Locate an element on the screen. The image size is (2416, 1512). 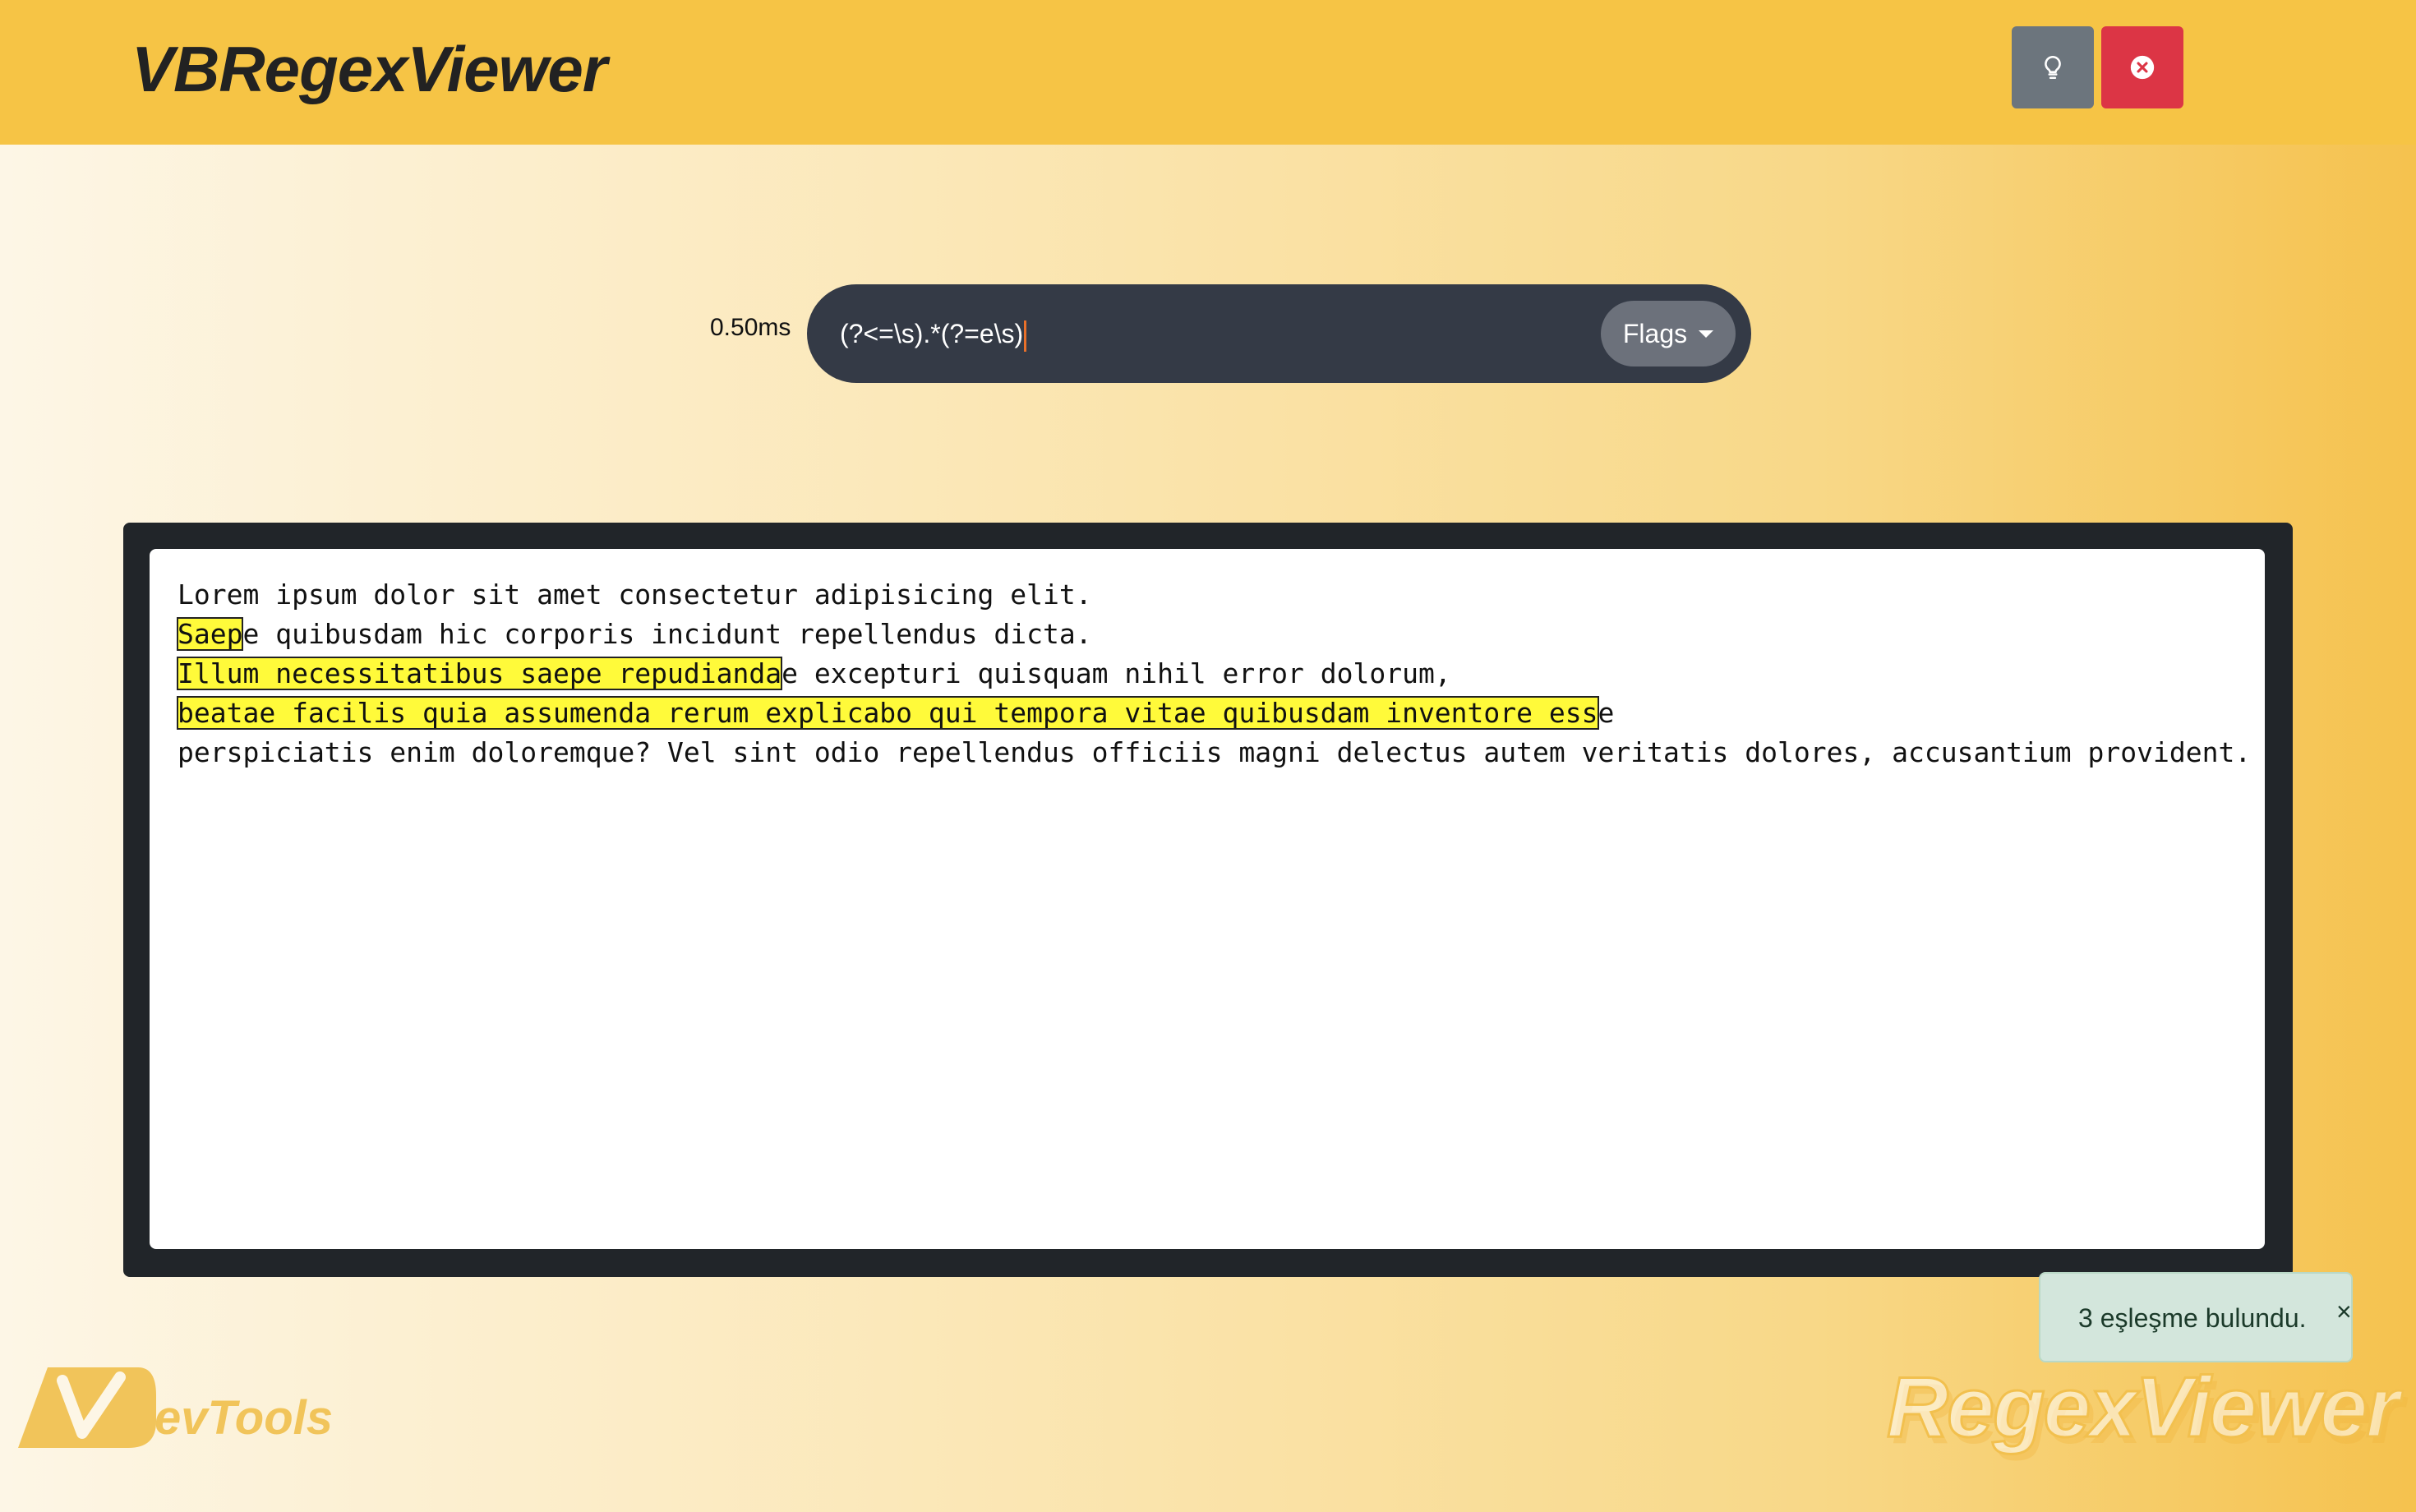
close-circle-icon is located at coordinates (2143, 67).